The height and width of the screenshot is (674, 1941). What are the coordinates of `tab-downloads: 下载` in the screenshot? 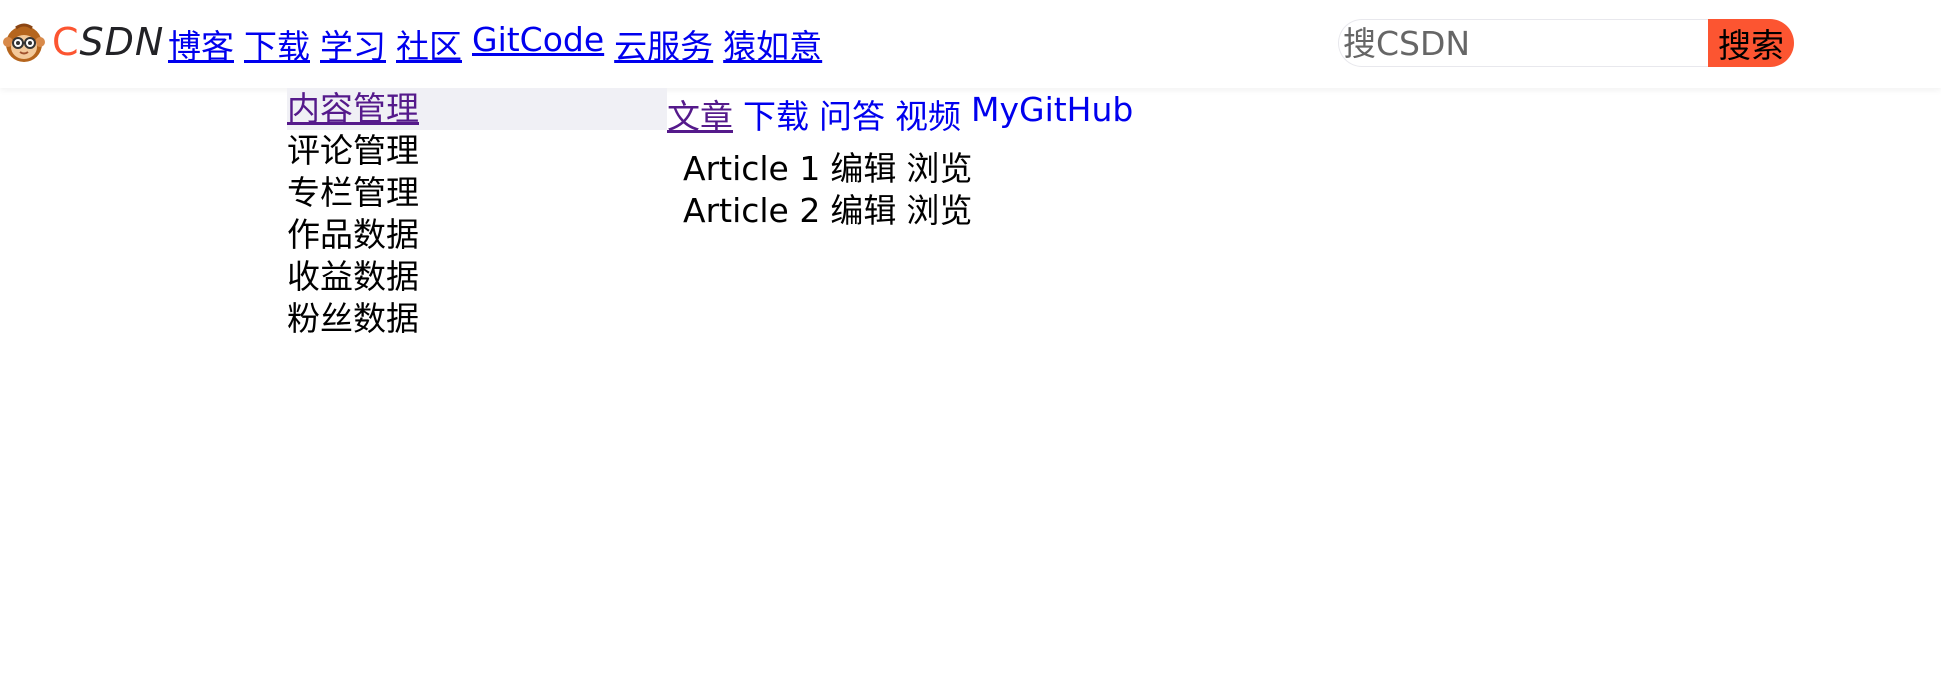 It's located at (776, 114).